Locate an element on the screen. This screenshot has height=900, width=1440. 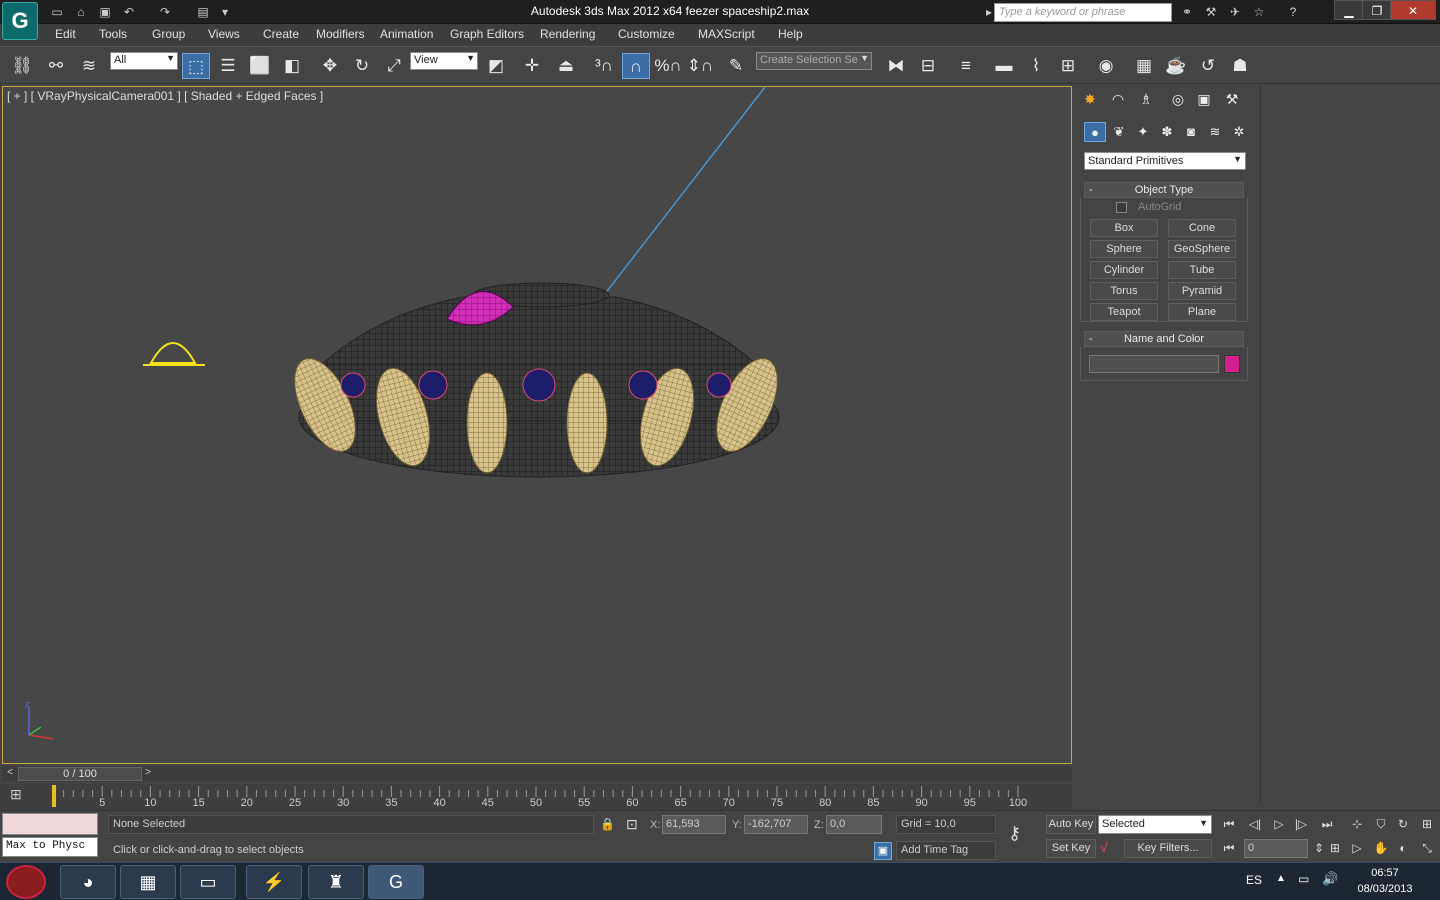
create-tab-icon: ✸ is located at coordinates (1090, 99).